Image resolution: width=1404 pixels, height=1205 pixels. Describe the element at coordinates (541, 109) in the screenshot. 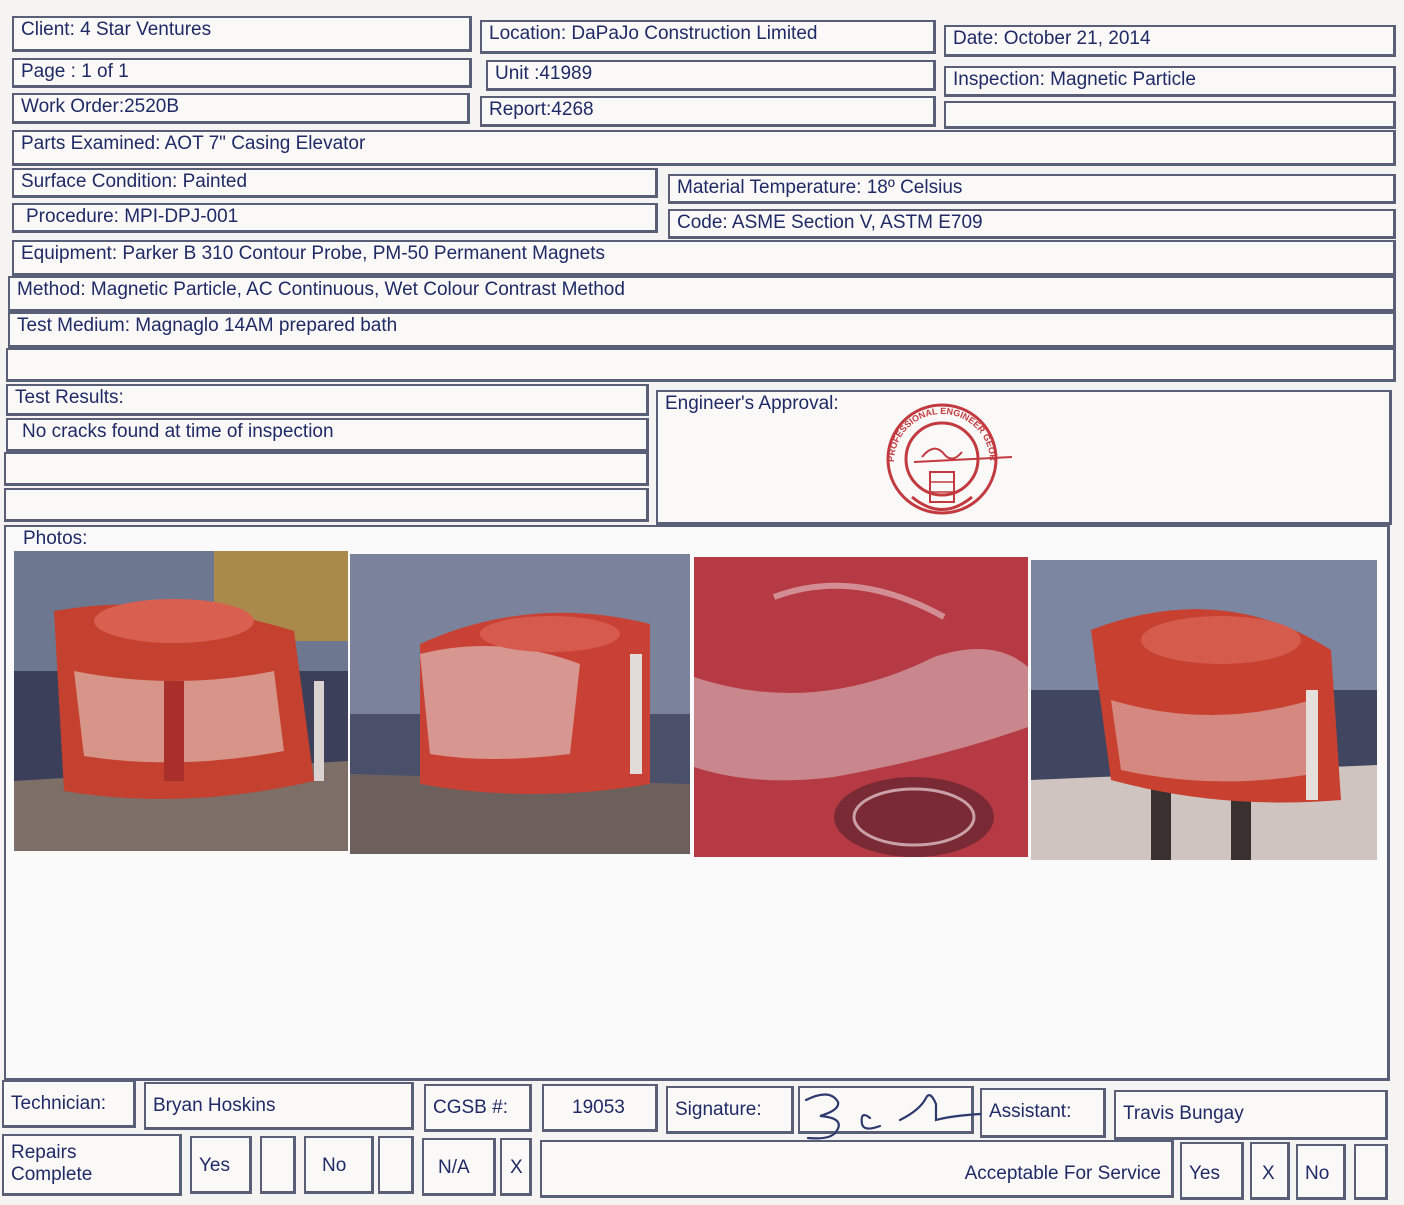

I see `report-text: Report:4268` at that location.